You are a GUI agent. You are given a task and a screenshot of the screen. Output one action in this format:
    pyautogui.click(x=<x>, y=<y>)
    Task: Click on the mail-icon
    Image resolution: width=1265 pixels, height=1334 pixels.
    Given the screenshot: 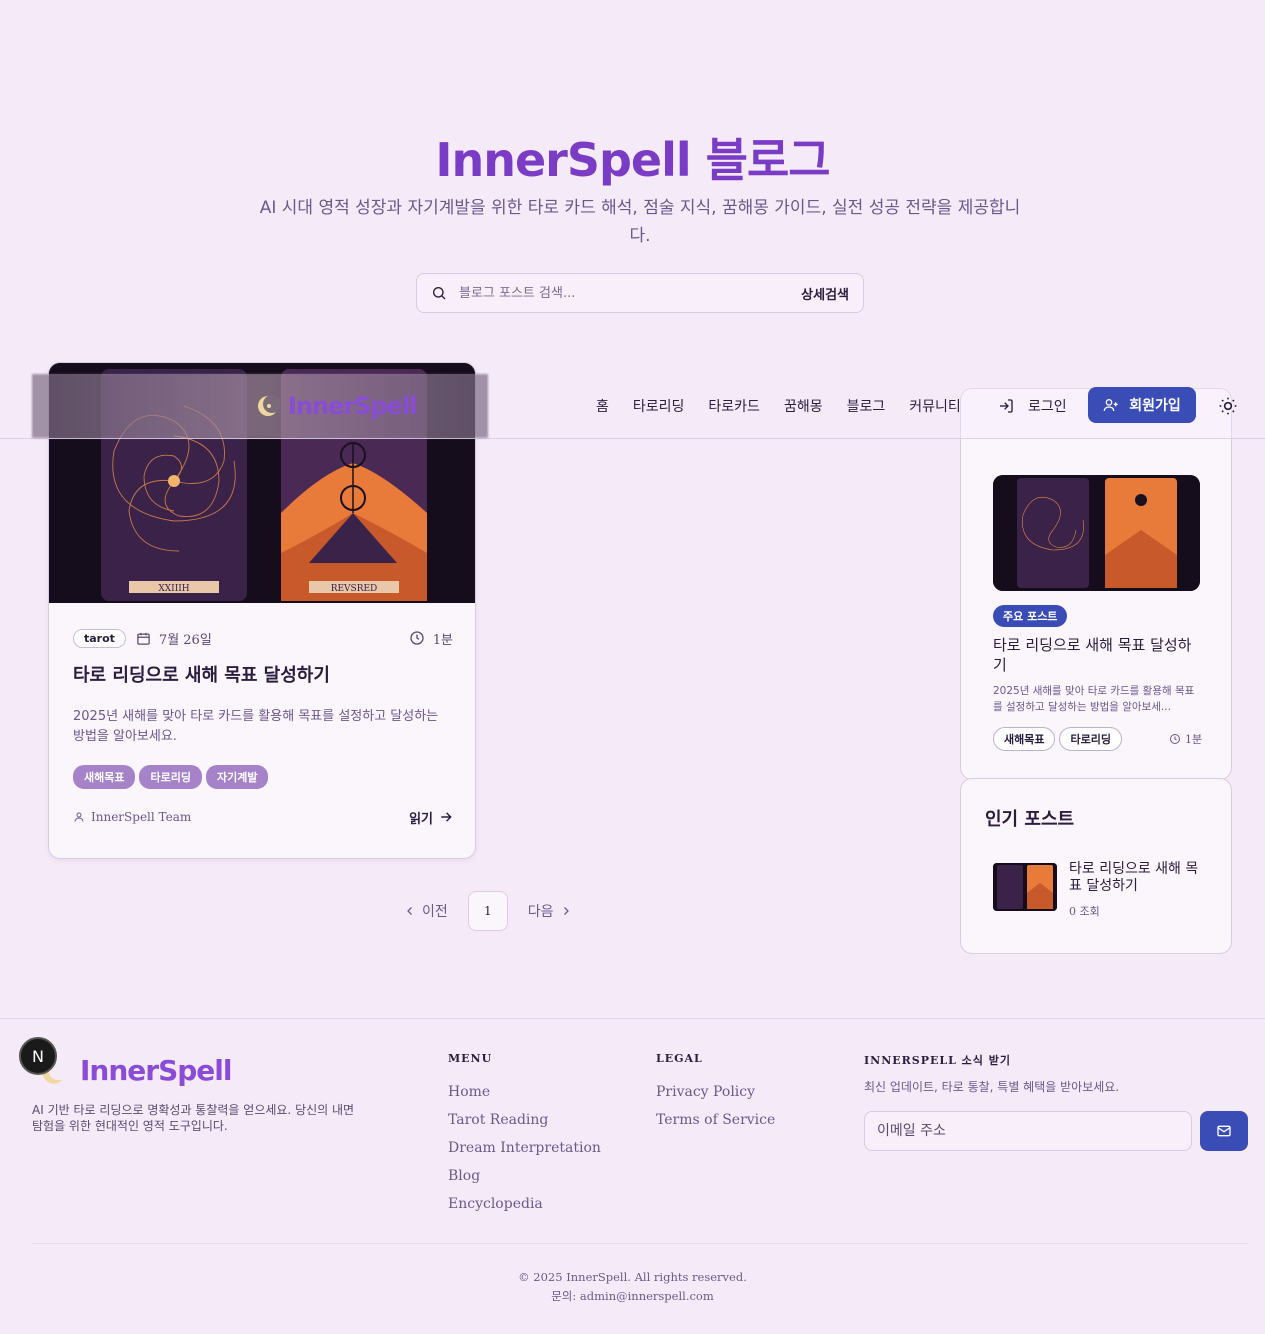 What is the action you would take?
    pyautogui.click(x=1224, y=1131)
    